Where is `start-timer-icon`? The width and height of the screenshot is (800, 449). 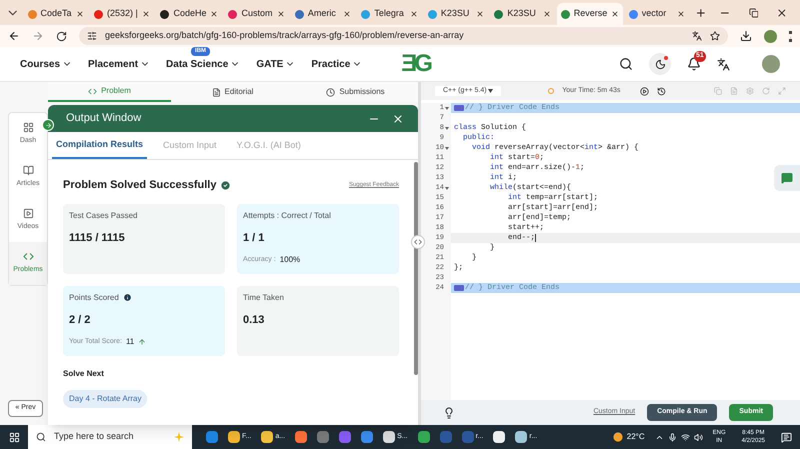
start-timer-icon is located at coordinates (645, 91).